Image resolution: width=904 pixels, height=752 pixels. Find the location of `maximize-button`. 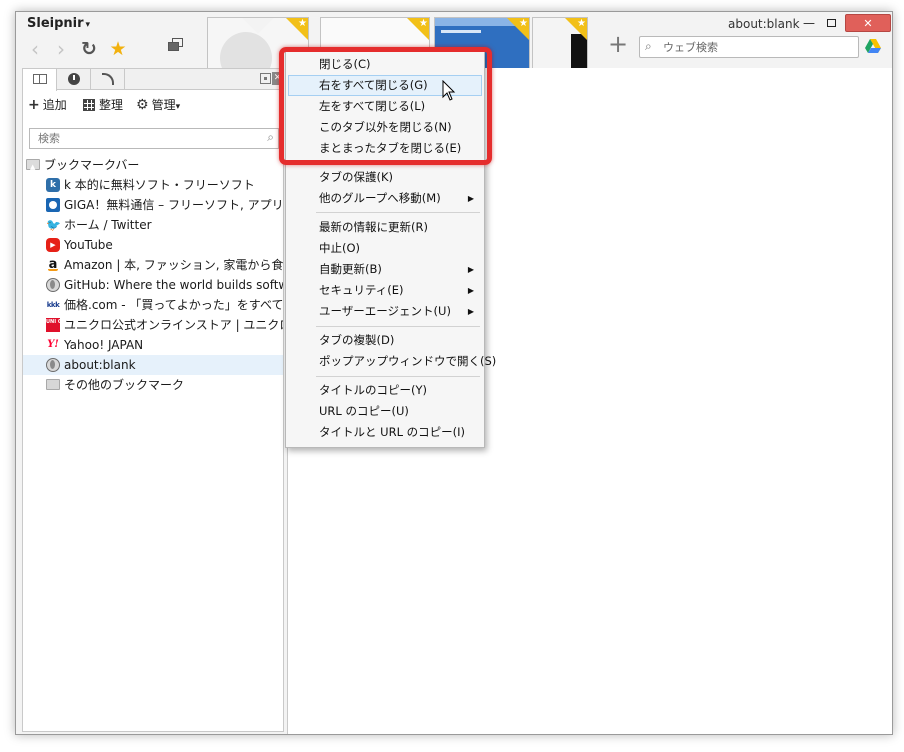

maximize-button is located at coordinates (831, 23).